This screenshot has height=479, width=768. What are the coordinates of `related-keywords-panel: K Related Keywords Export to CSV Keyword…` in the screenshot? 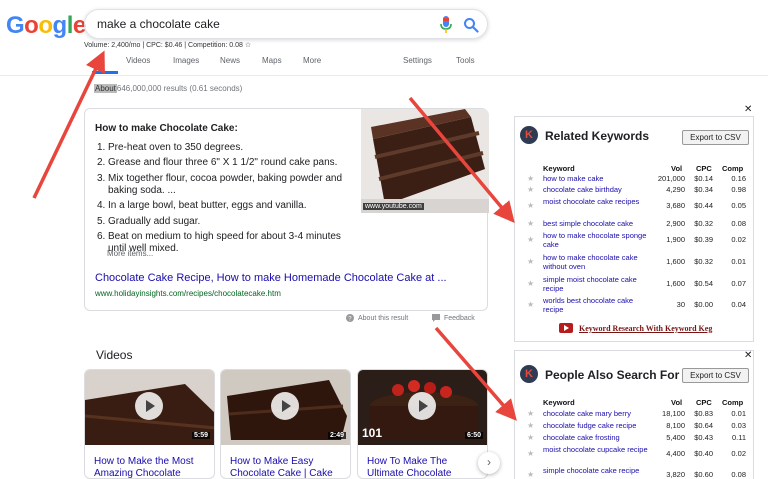 It's located at (634, 229).